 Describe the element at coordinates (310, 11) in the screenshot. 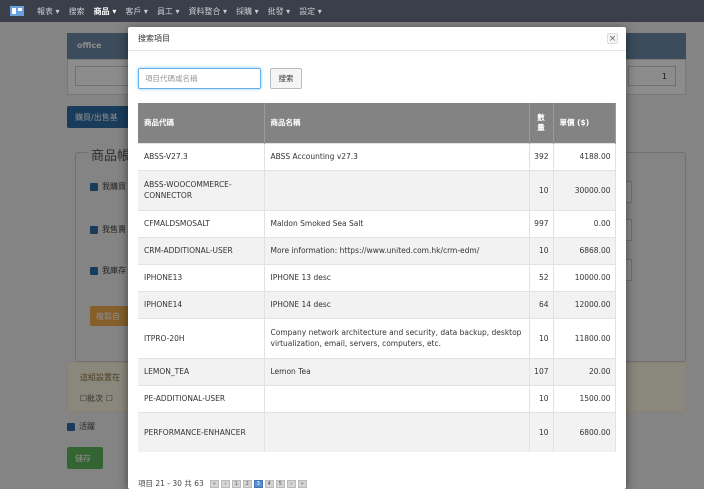

I see `nav-item-settings: 設定 ▾` at that location.